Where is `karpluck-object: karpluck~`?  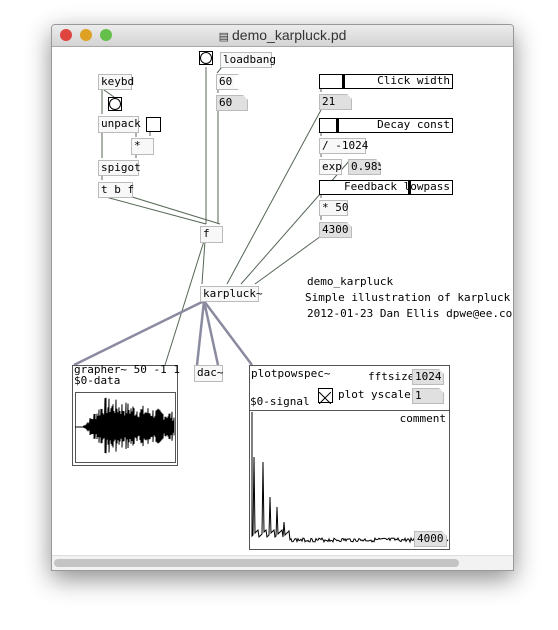
karpluck-object: karpluck~ is located at coordinates (231, 294).